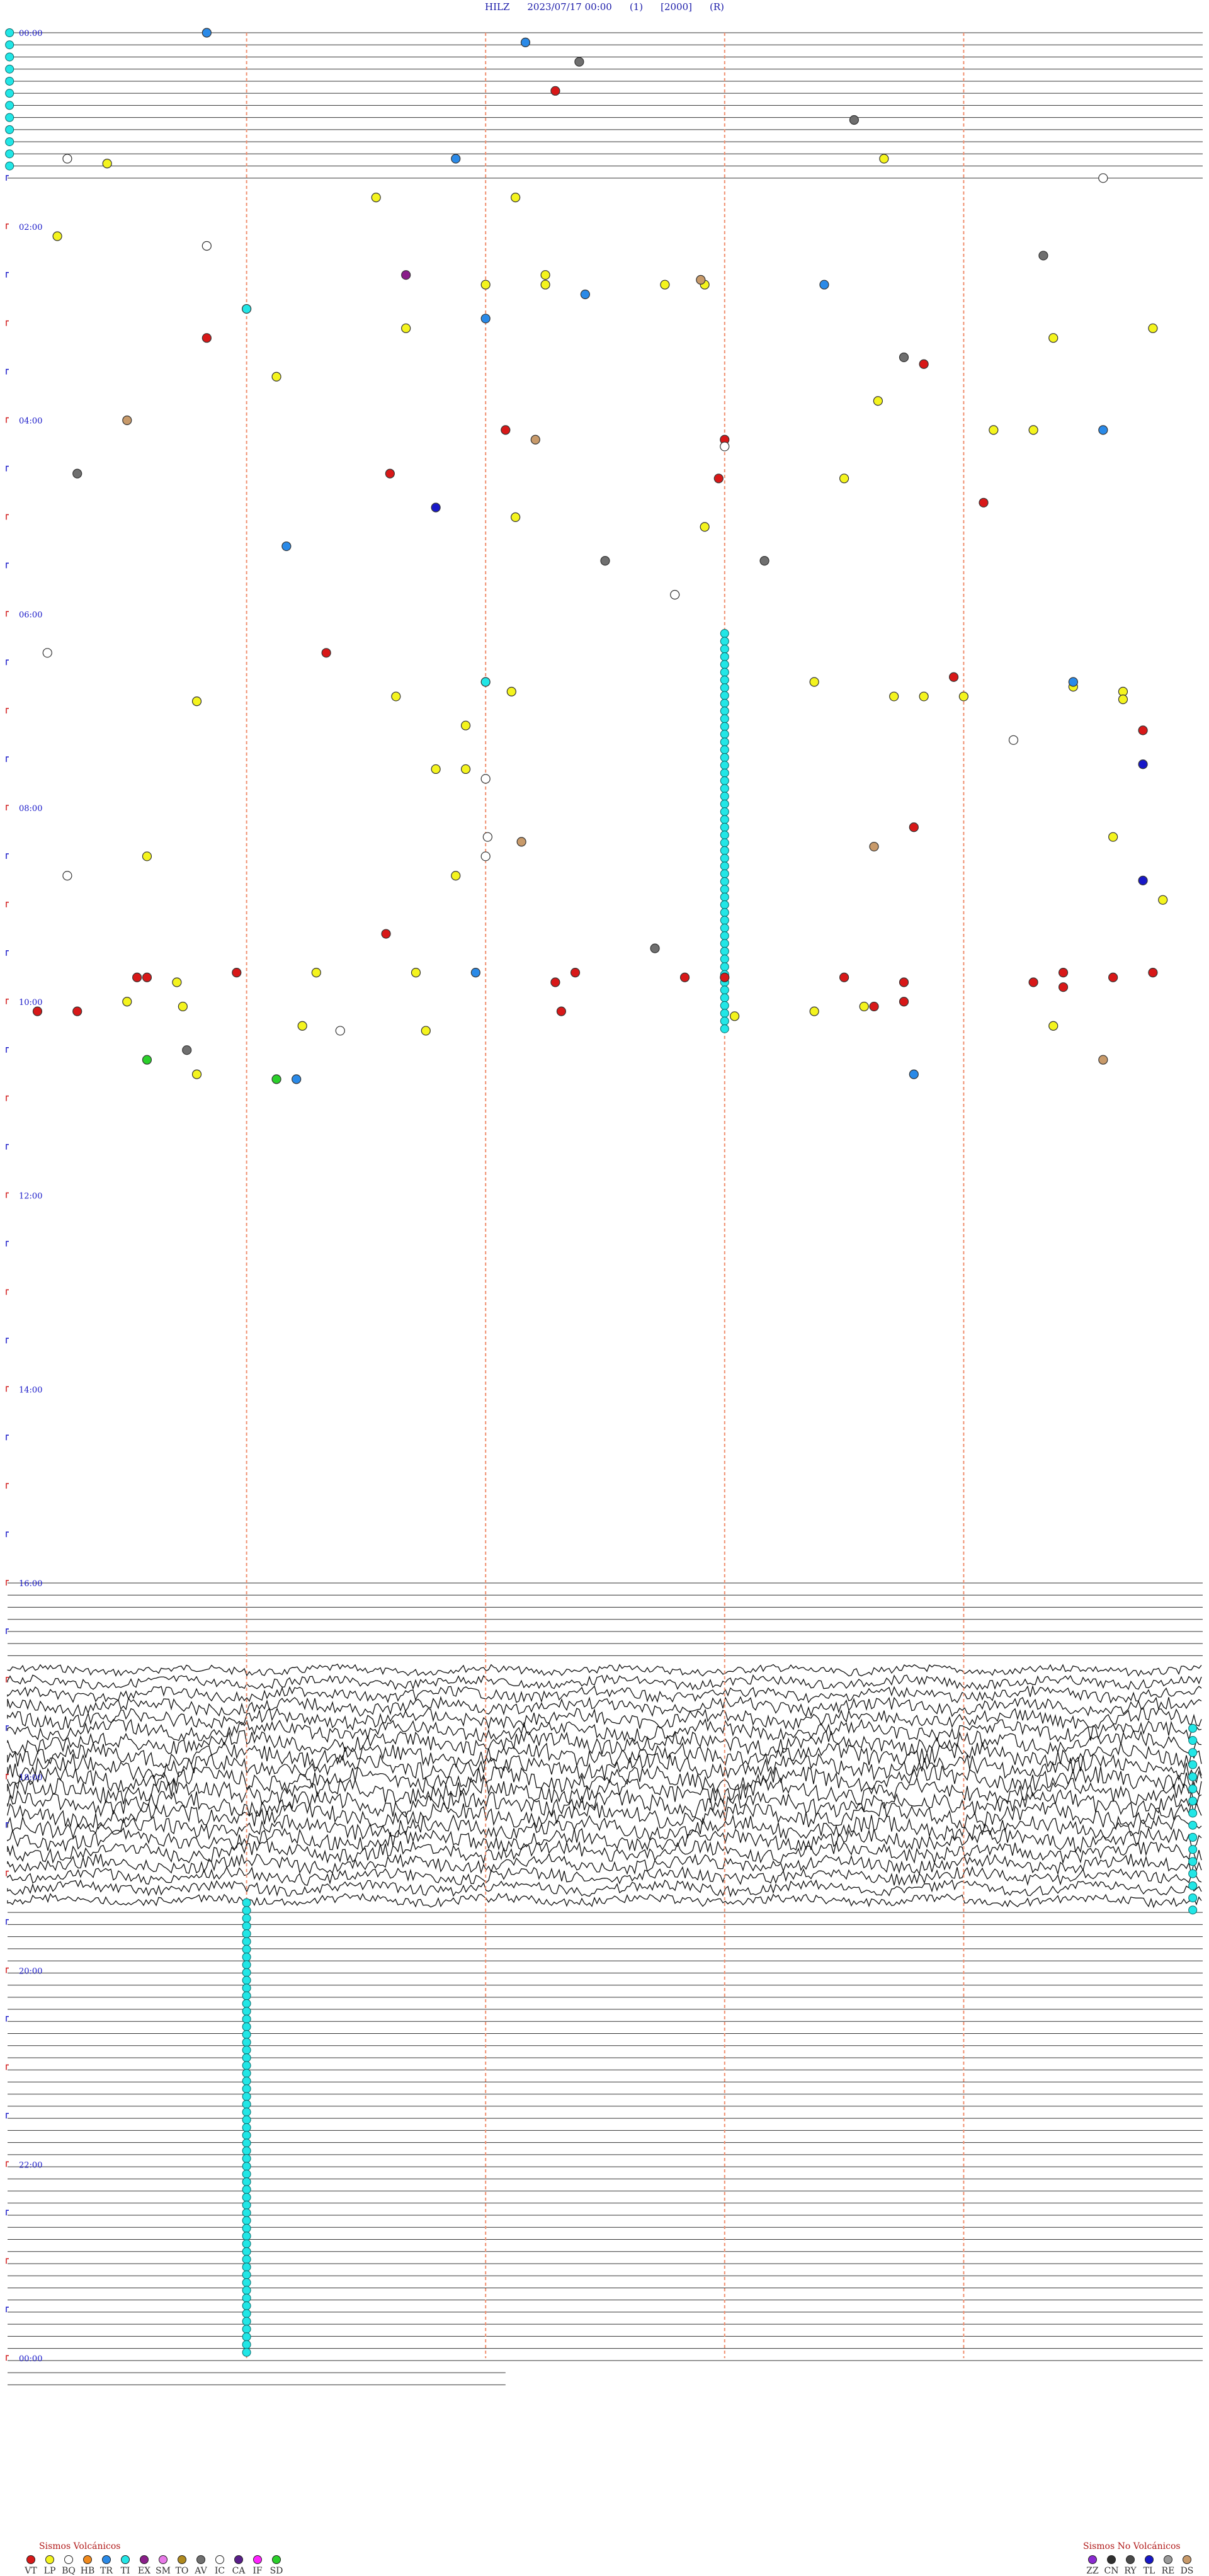 Image resolution: width=1209 pixels, height=2576 pixels. I want to click on legend-label: LP, so click(49, 2571).